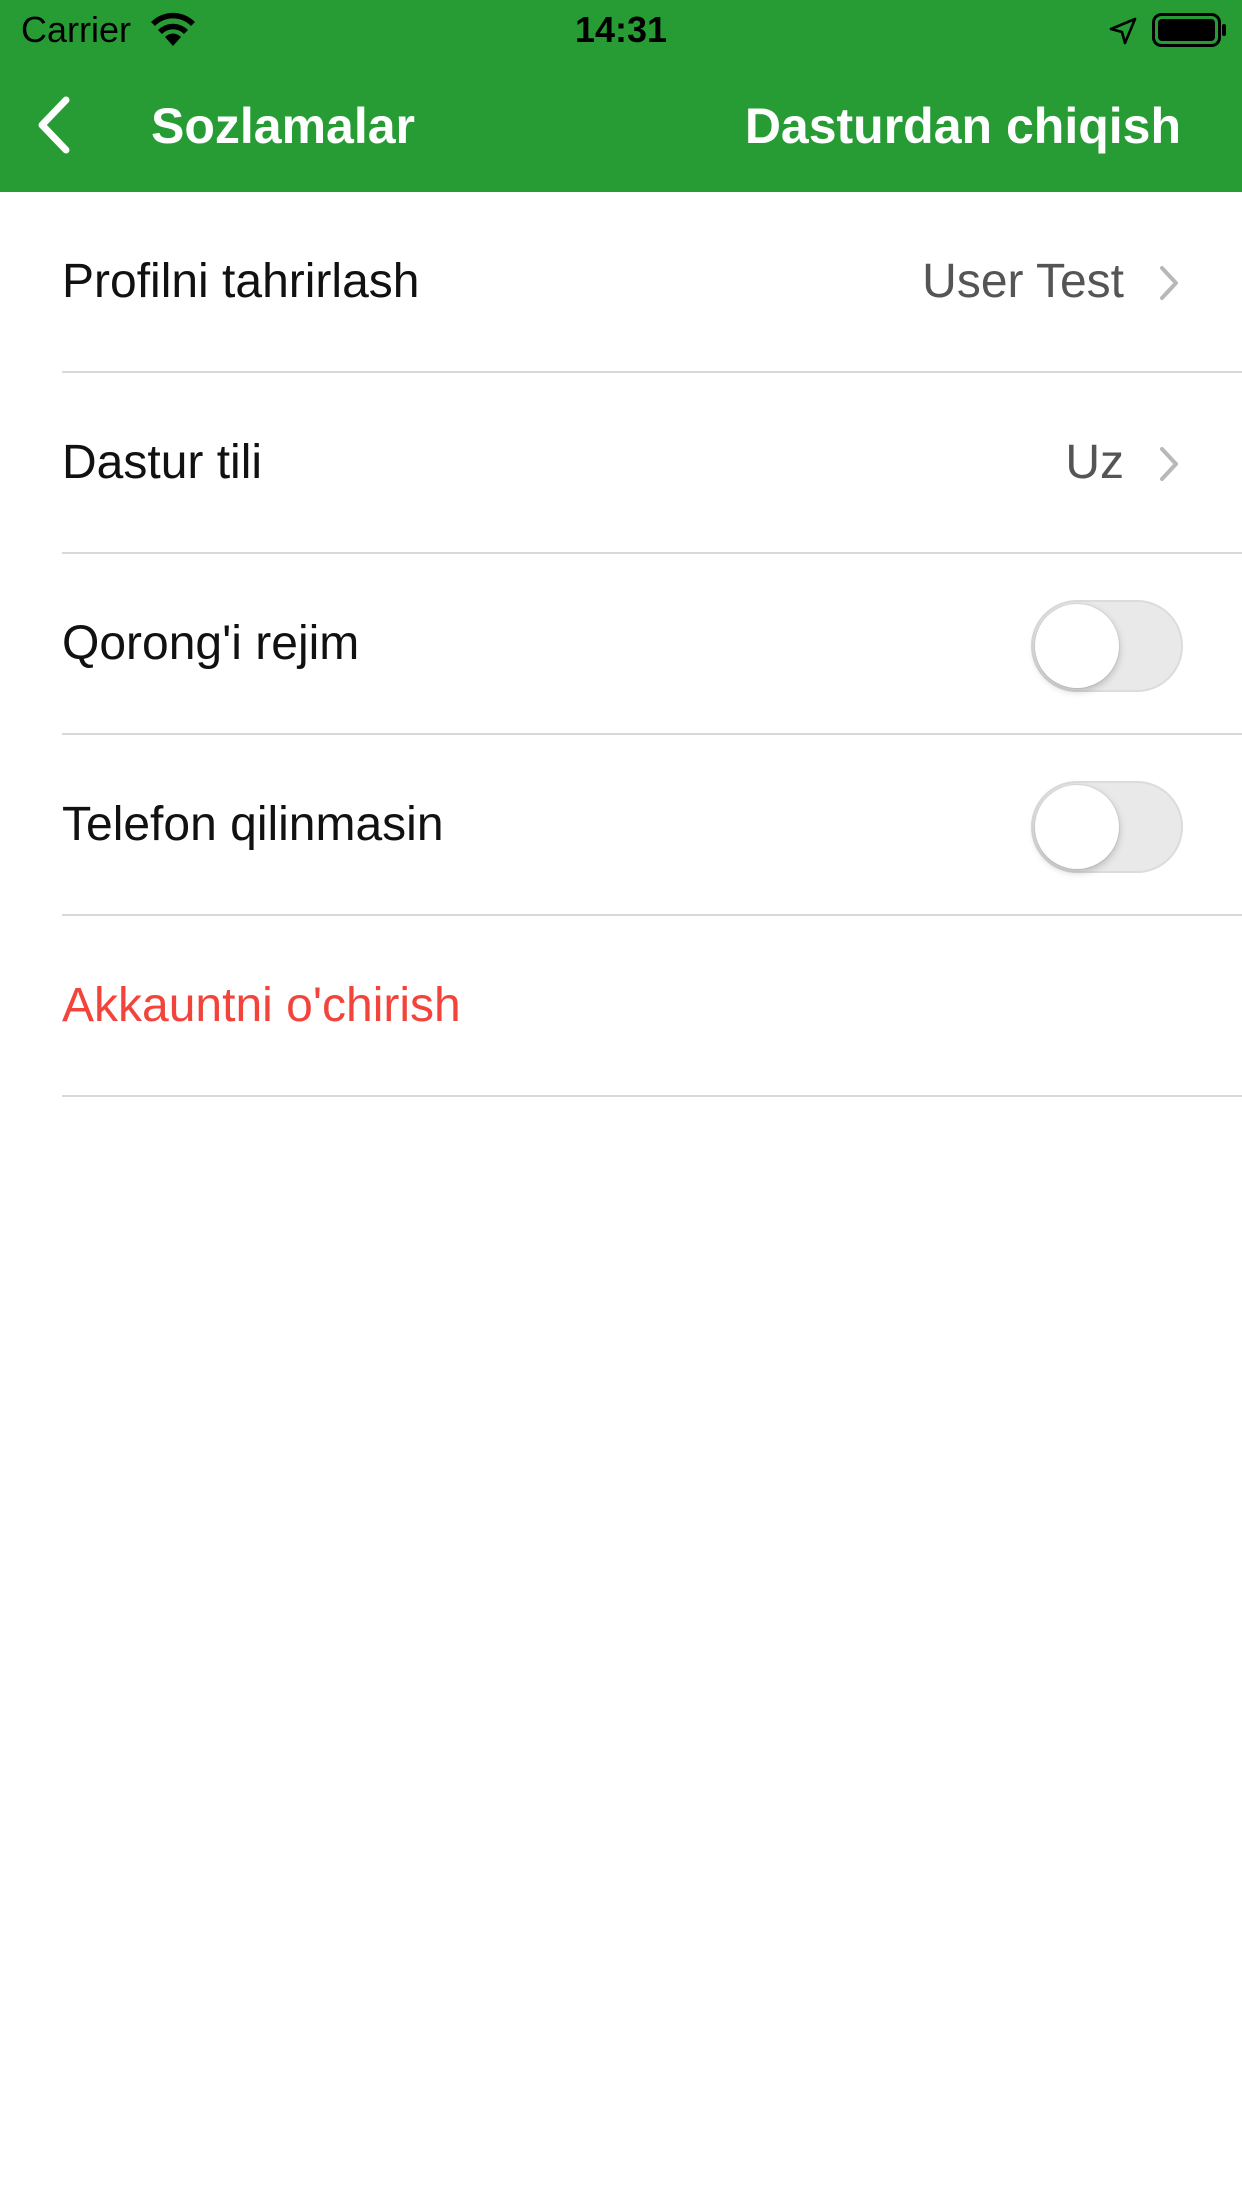  I want to click on edit-profile-row: Profilni tahrirlash User Test, so click(652, 282).